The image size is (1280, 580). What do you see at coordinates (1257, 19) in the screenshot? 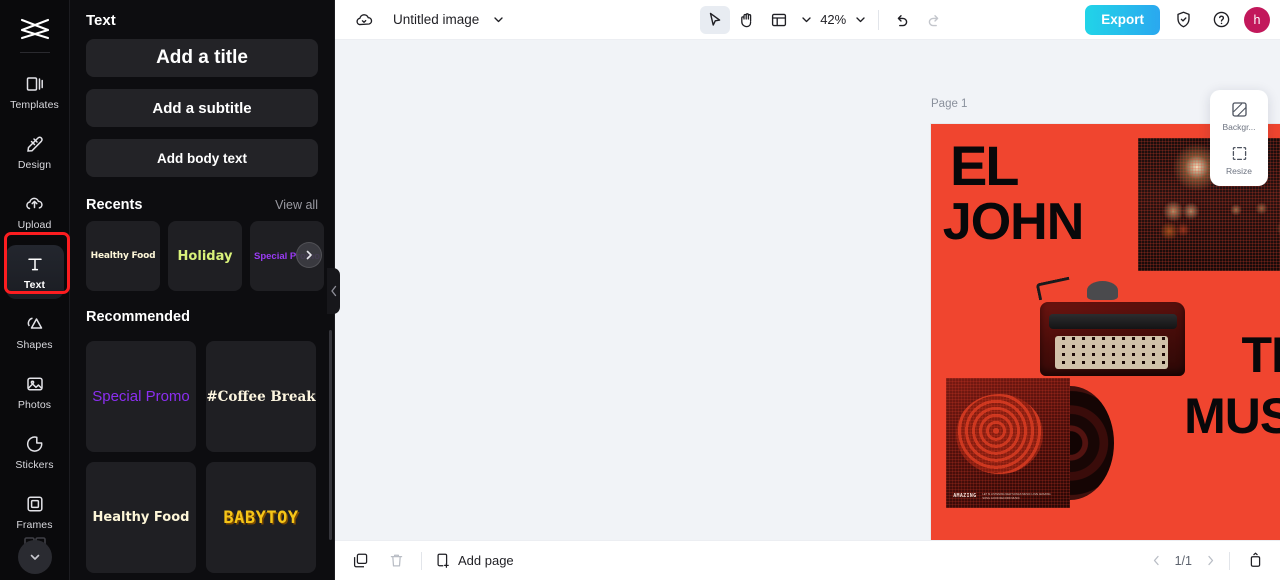
I see `avatar: h` at bounding box center [1257, 19].